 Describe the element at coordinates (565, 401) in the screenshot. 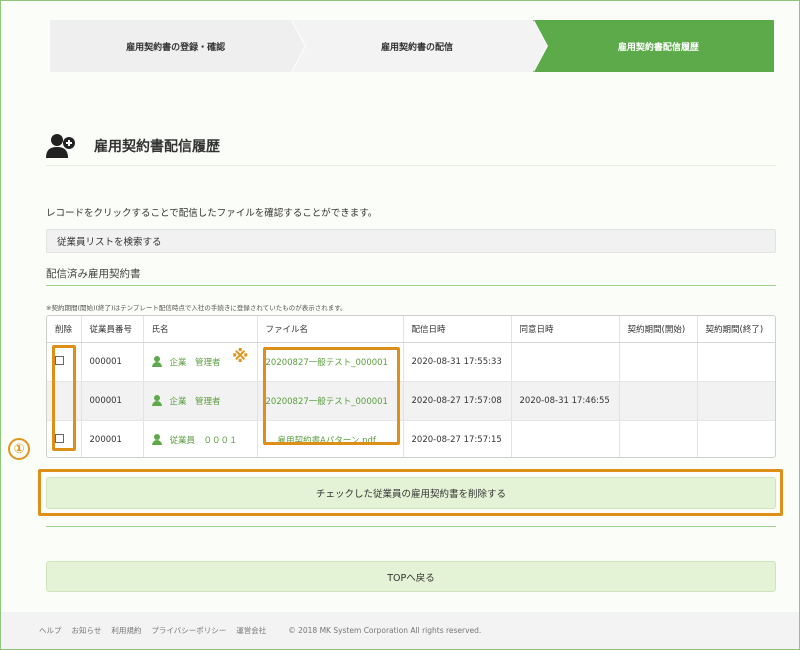

I see `agreed-datetime: 2020-08-31 17:46:55` at that location.